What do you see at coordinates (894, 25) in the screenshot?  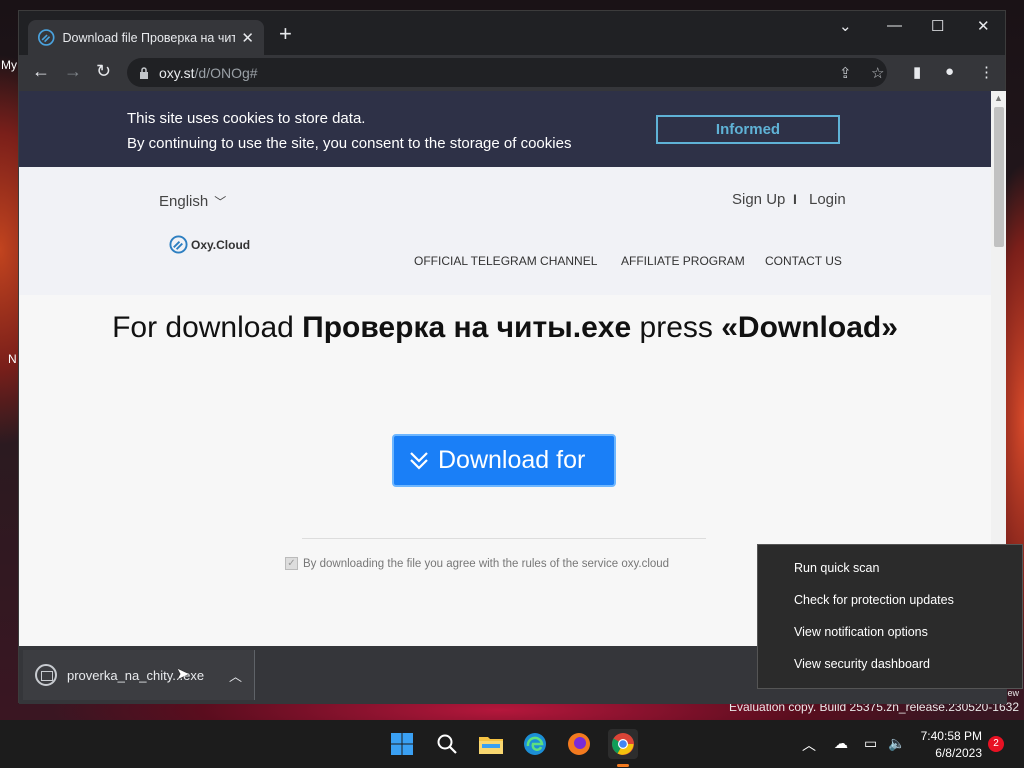 I see `minimize-button: —` at bounding box center [894, 25].